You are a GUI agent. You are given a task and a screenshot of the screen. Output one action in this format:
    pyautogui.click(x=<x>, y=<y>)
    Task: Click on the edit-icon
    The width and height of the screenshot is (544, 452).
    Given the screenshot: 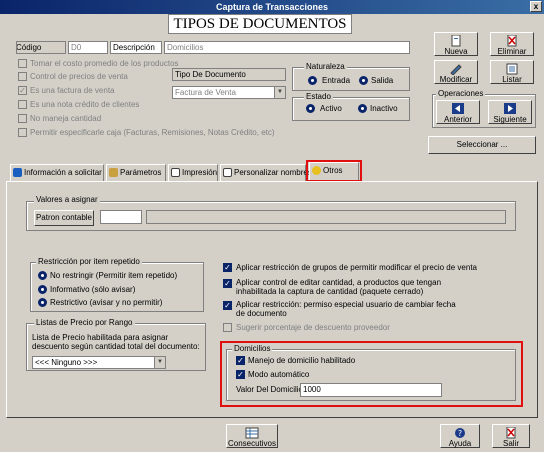 What is the action you would take?
    pyautogui.click(x=456, y=69)
    